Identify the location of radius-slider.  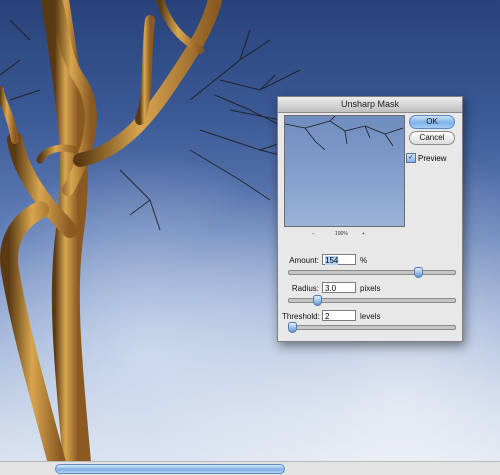
(372, 300).